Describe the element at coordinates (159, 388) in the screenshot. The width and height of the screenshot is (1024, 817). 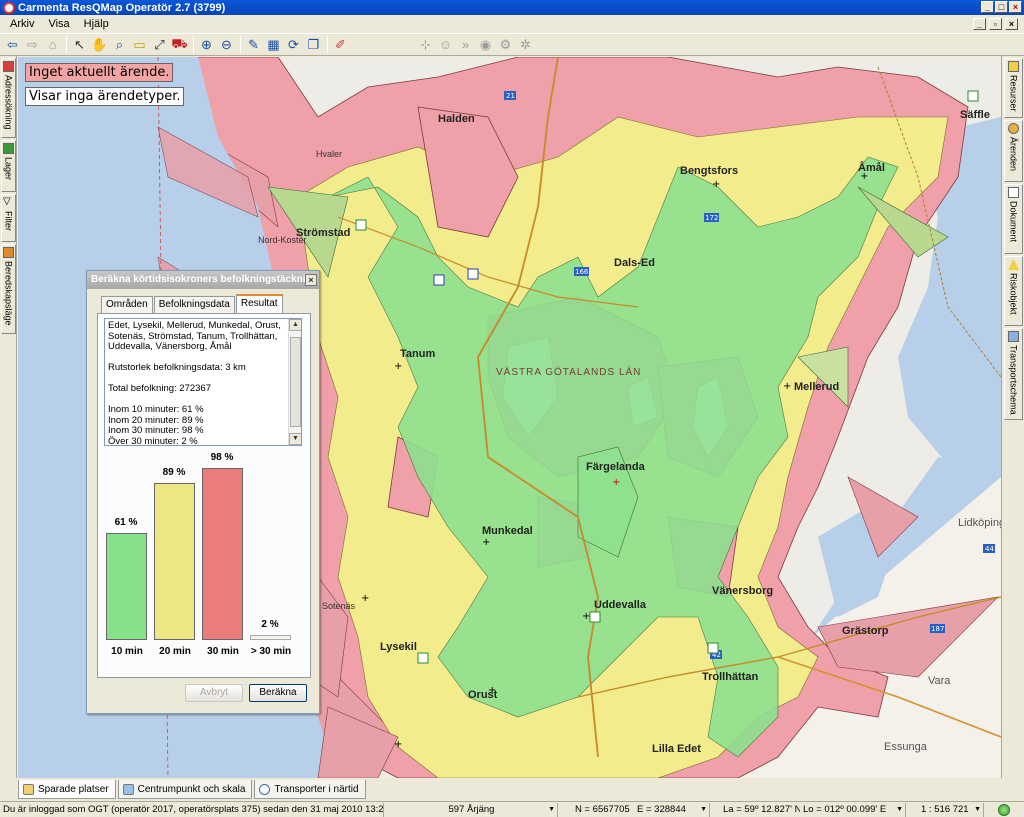
I see `result-line: Total befolkning: 272367` at that location.